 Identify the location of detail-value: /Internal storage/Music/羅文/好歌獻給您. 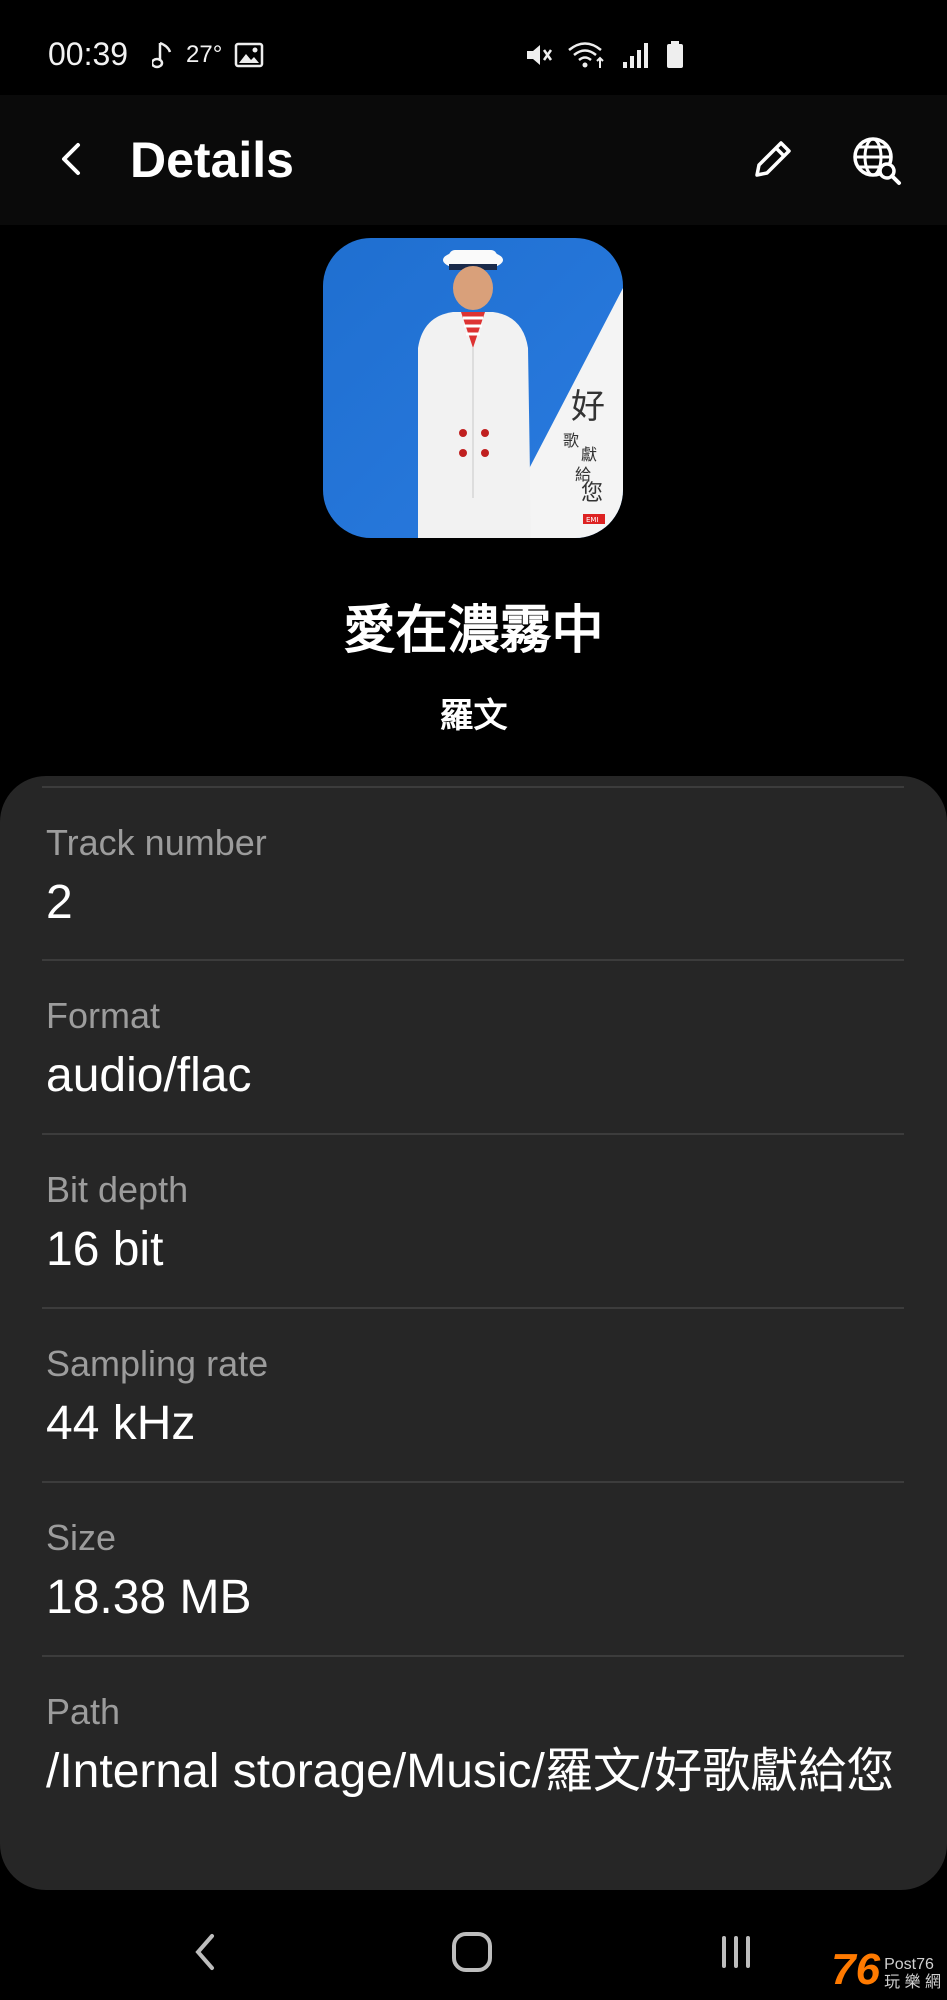
(470, 1771).